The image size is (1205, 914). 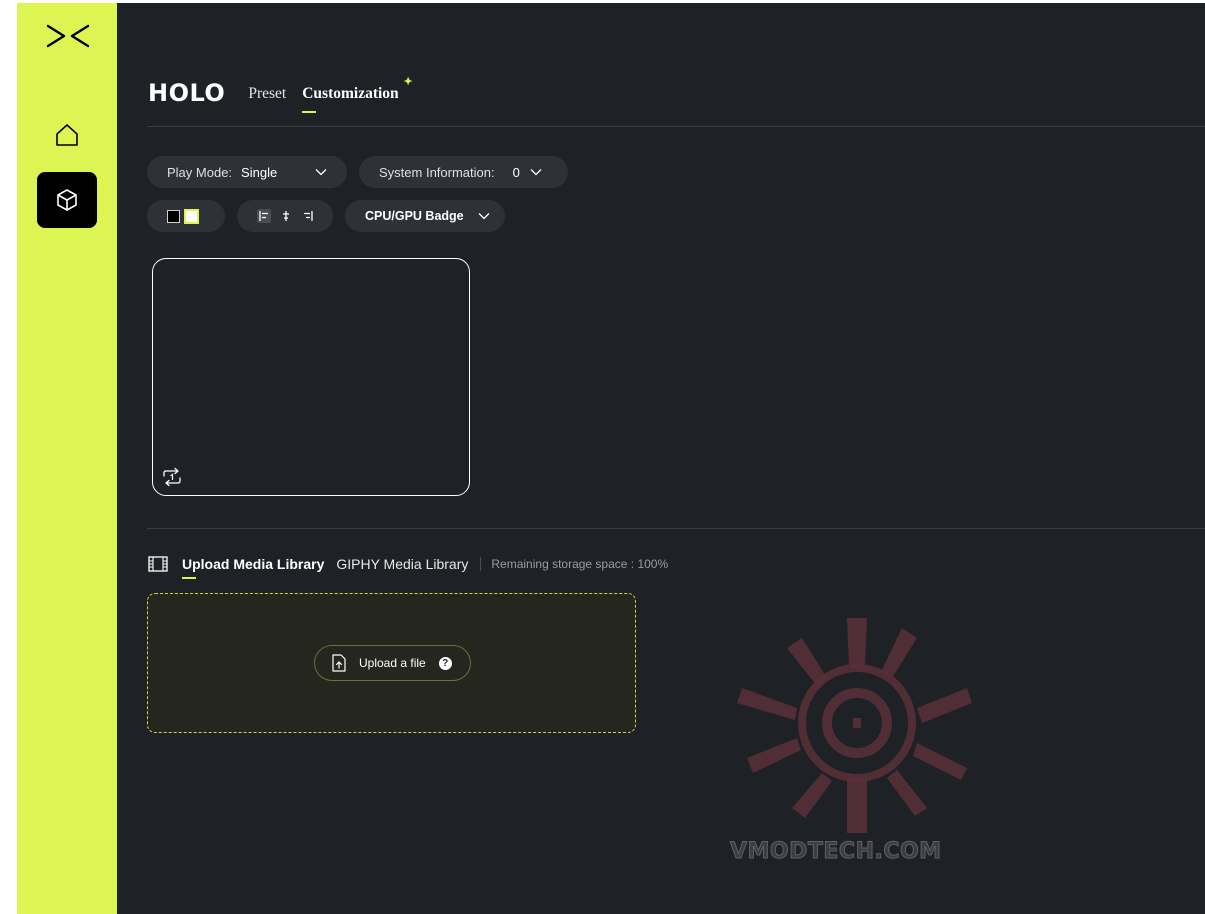 I want to click on sparkle-icon: ✦, so click(x=408, y=82).